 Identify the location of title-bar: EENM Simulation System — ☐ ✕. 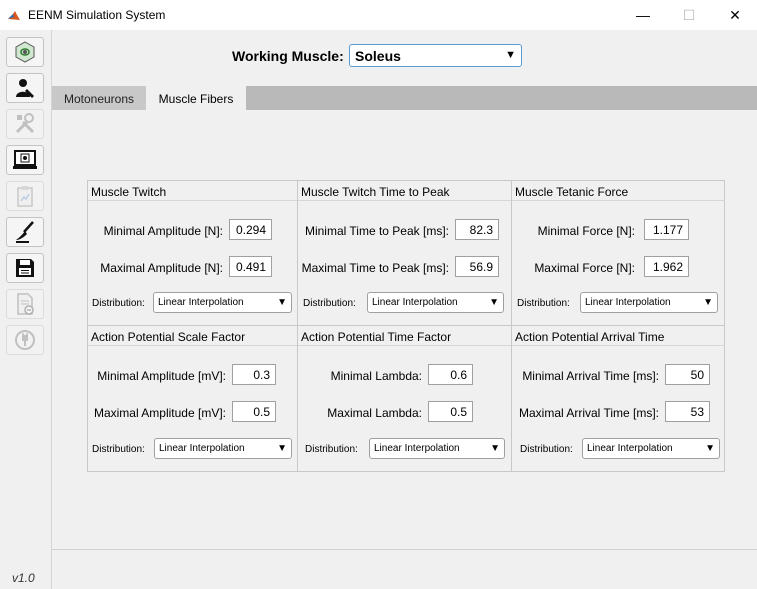
(378, 15).